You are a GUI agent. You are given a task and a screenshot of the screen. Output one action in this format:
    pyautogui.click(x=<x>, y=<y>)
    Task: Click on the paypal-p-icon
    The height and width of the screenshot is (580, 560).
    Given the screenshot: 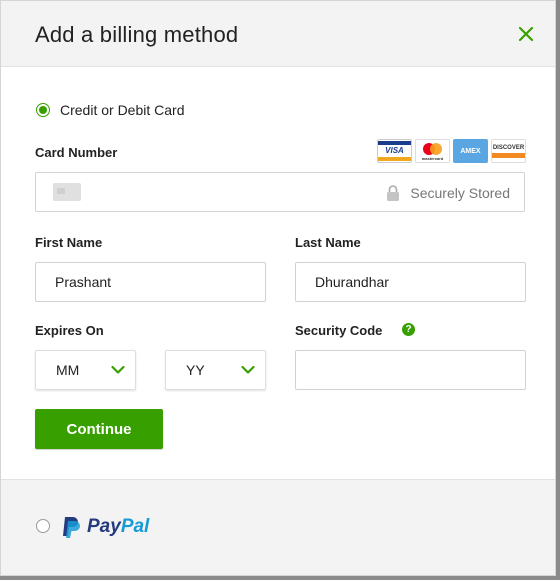 What is the action you would take?
    pyautogui.click(x=71, y=527)
    